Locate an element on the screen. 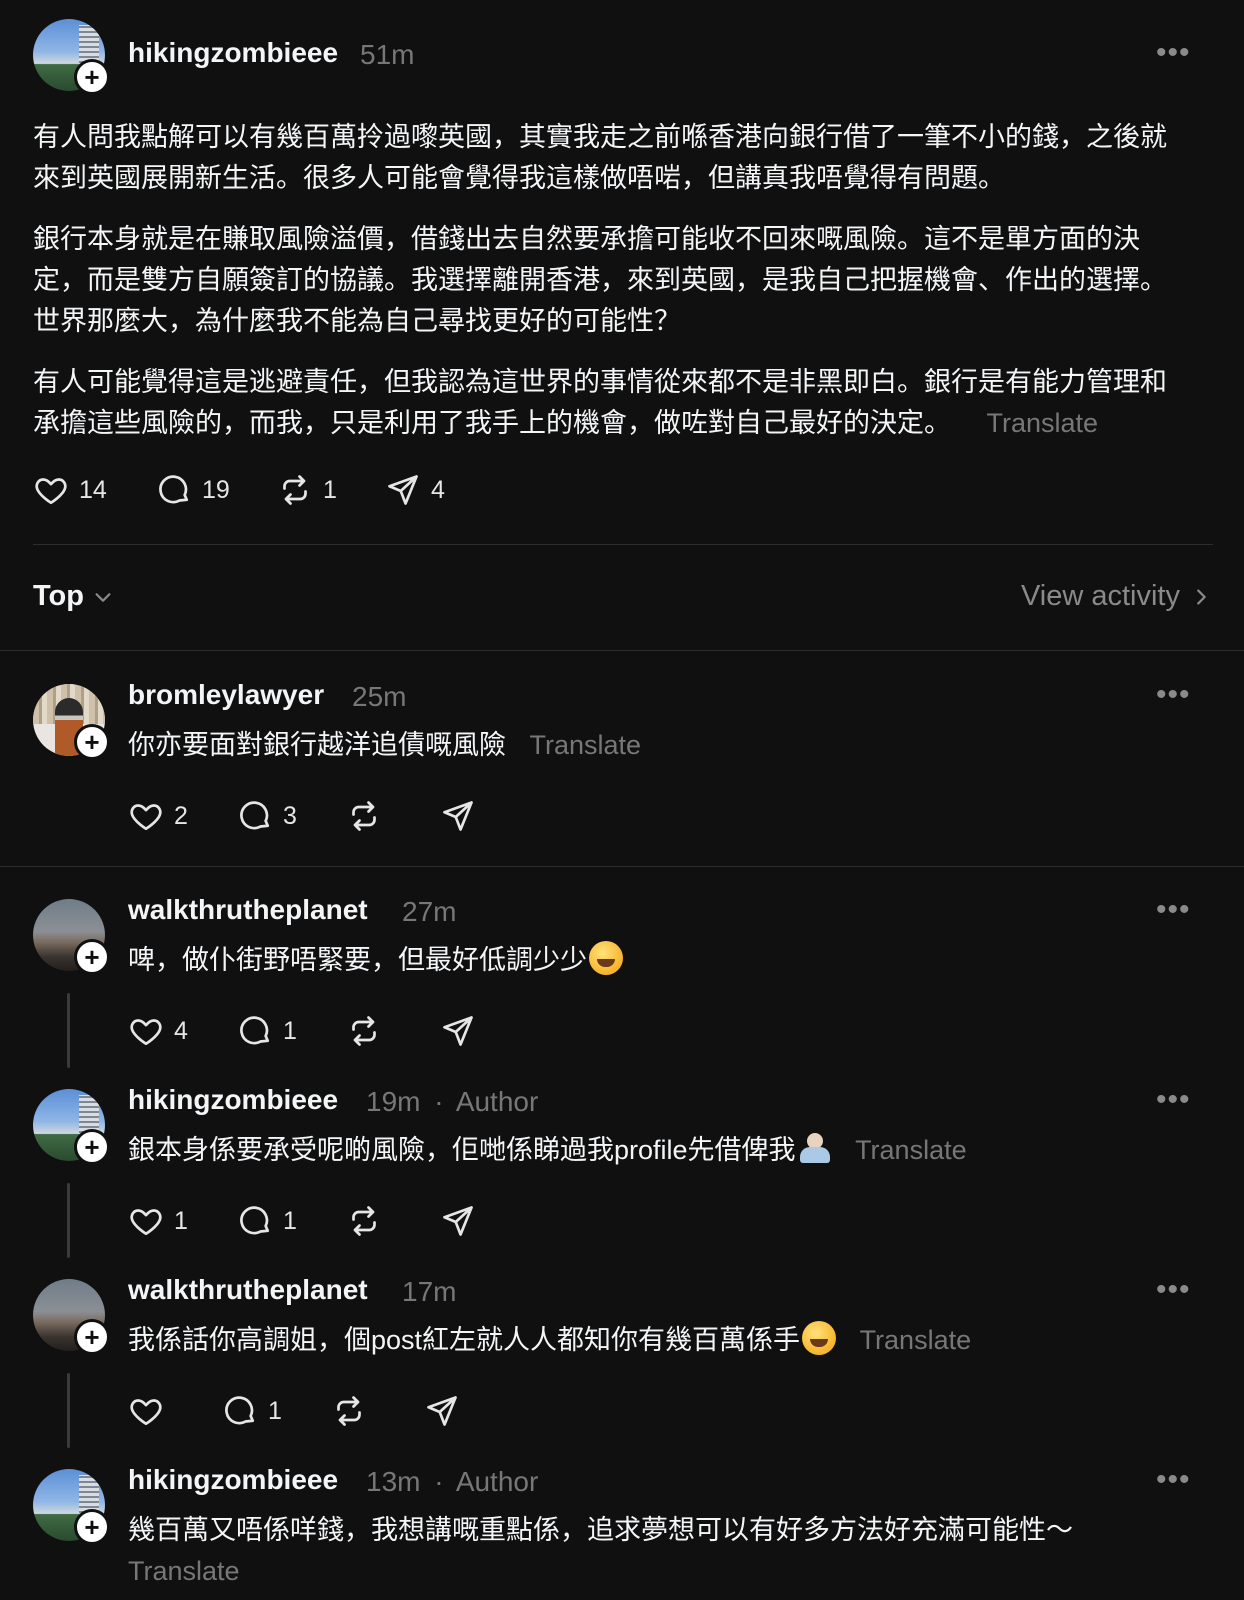 The height and width of the screenshot is (1600, 1244). like-button is located at coordinates (146, 1411).